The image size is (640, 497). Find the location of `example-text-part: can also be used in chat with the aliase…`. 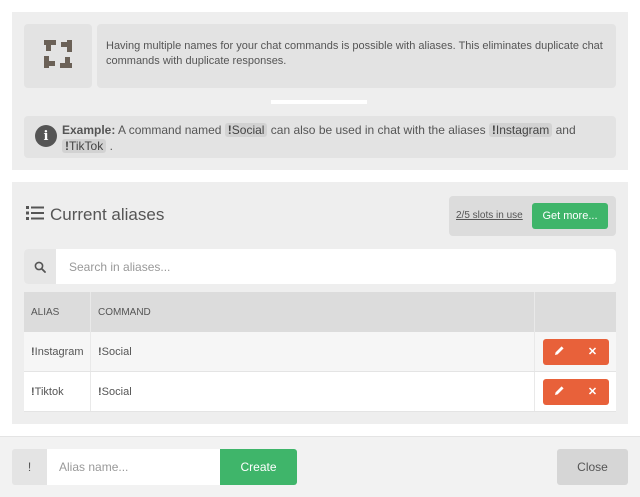

example-text-part: can also be used in chat with the aliase… is located at coordinates (378, 130).